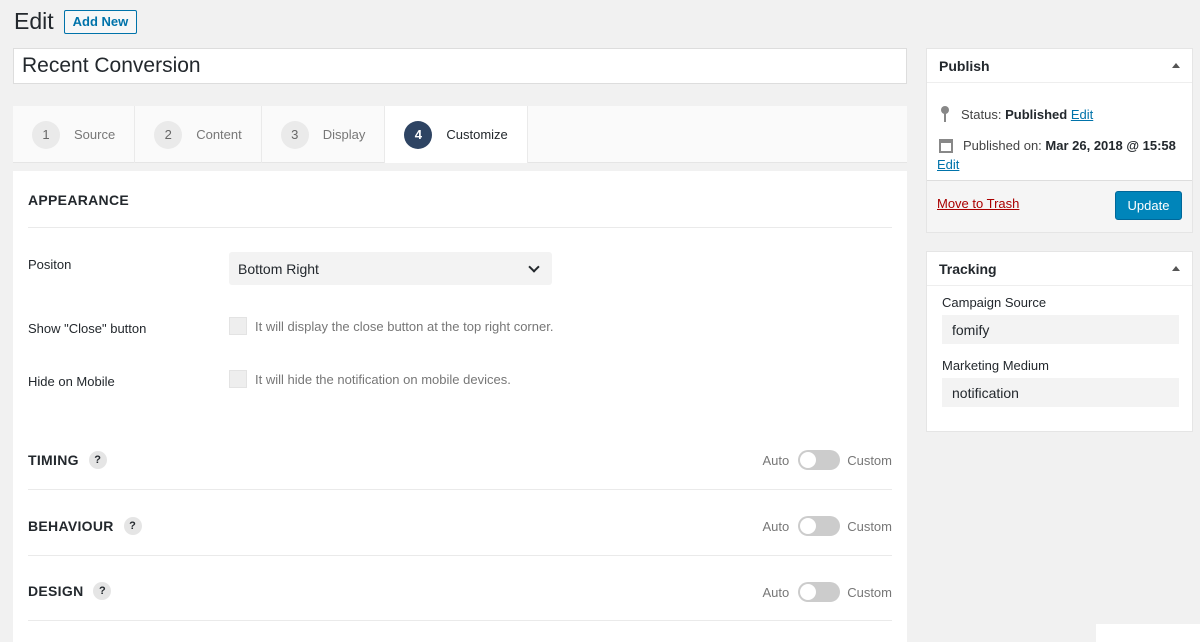 This screenshot has height=642, width=1200. Describe the element at coordinates (1059, 269) in the screenshot. I see `tracking-box-header: Tracking` at that location.